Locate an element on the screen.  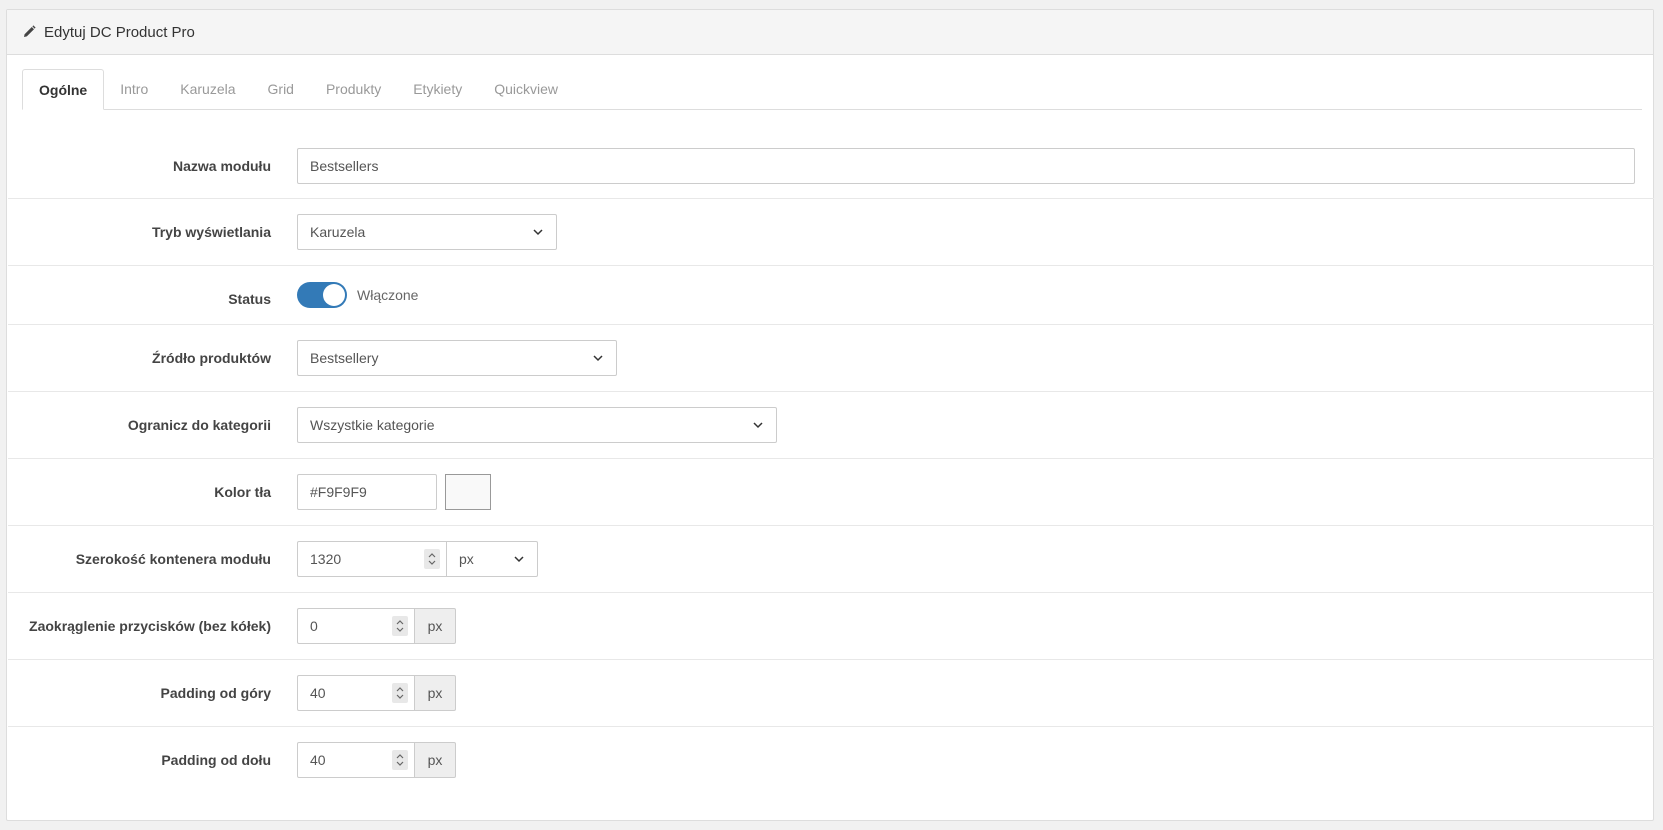
button-radius-value: 0 is located at coordinates (314, 626).